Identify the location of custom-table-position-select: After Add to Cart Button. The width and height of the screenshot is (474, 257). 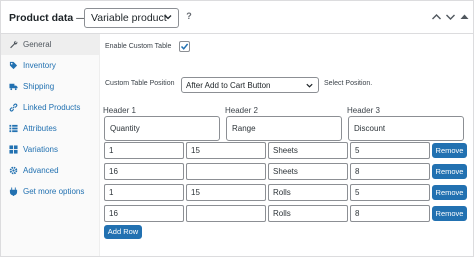
(250, 85).